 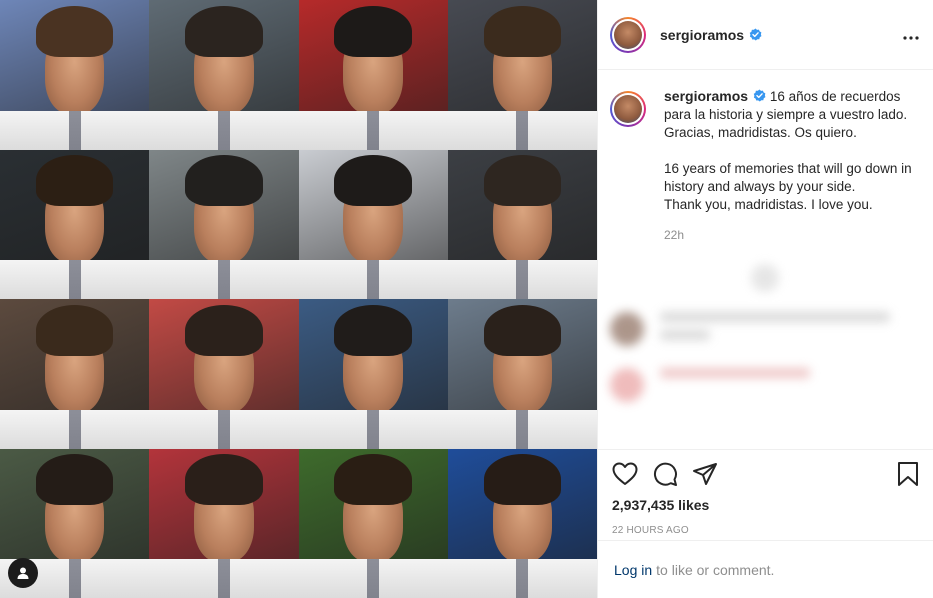 I want to click on blurred-comments, so click(x=764, y=333).